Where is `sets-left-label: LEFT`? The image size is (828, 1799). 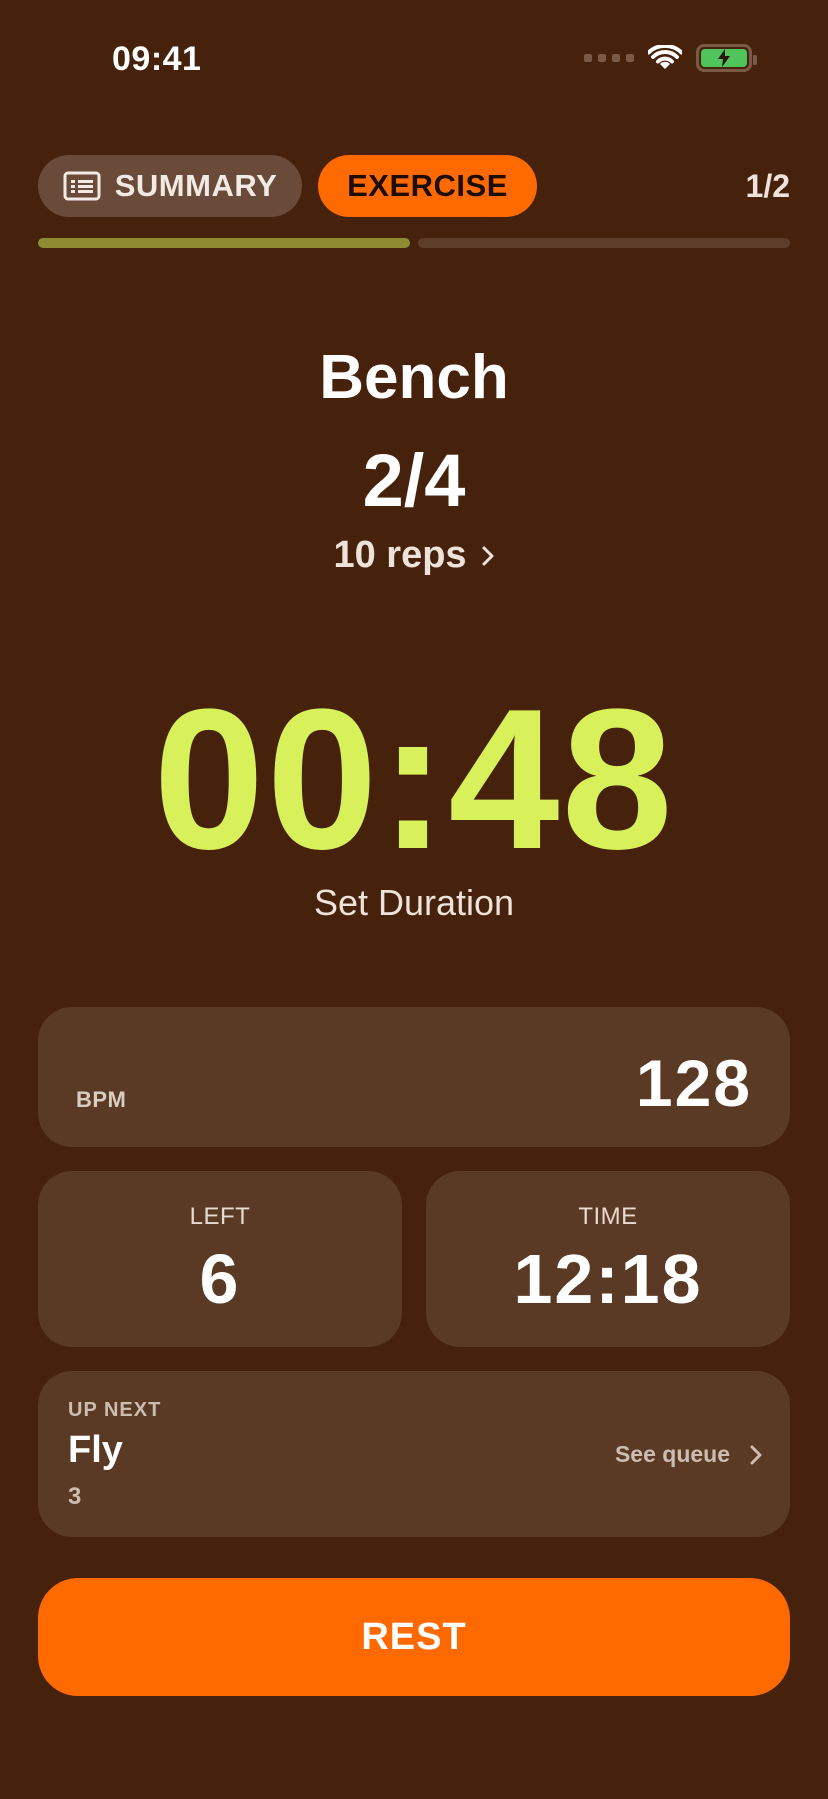 sets-left-label: LEFT is located at coordinates (220, 1216).